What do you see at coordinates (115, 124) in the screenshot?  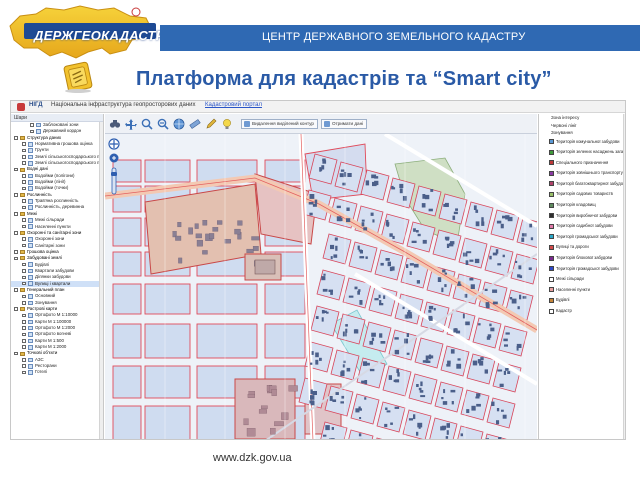 I see `binoculars-icon` at bounding box center [115, 124].